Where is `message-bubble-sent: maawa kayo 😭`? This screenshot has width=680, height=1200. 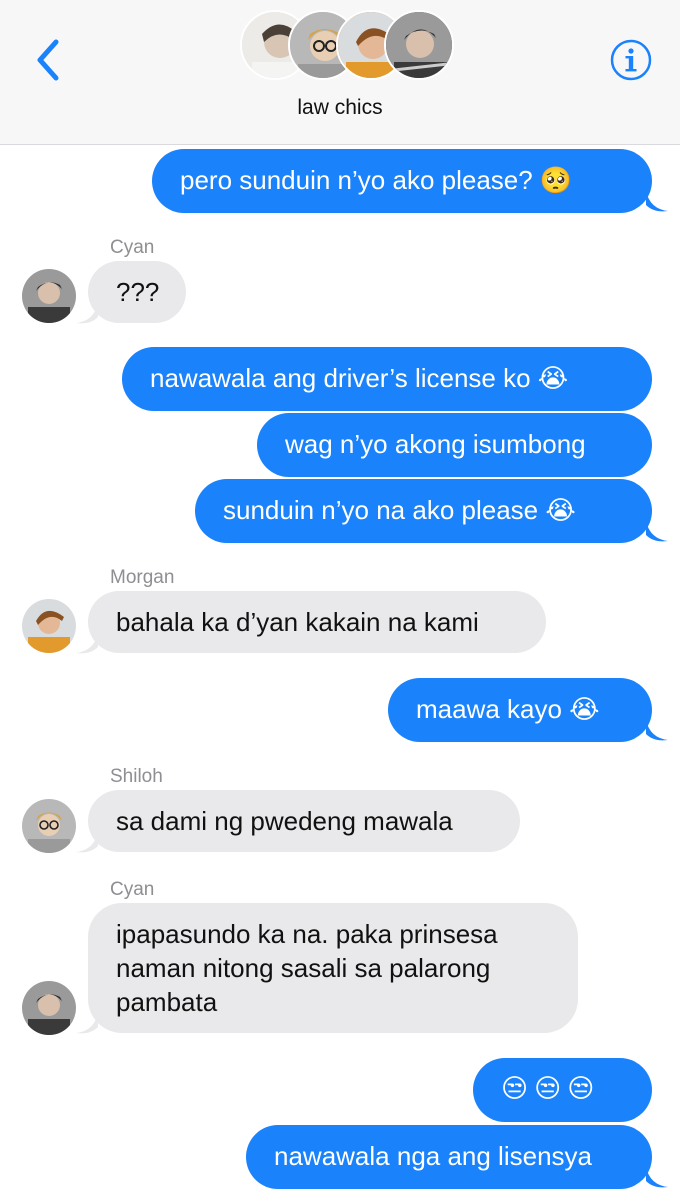
message-bubble-sent: maawa kayo 😭 is located at coordinates (520, 710).